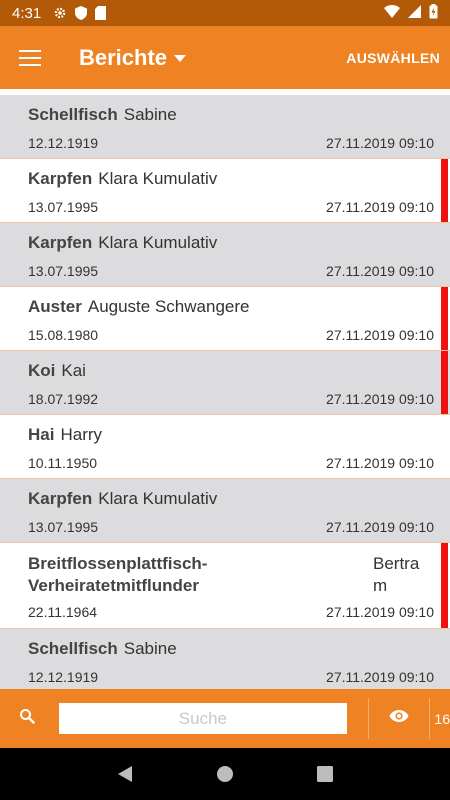 This screenshot has width=450, height=800. What do you see at coordinates (123, 57) in the screenshot?
I see `page-title: Berichte` at bounding box center [123, 57].